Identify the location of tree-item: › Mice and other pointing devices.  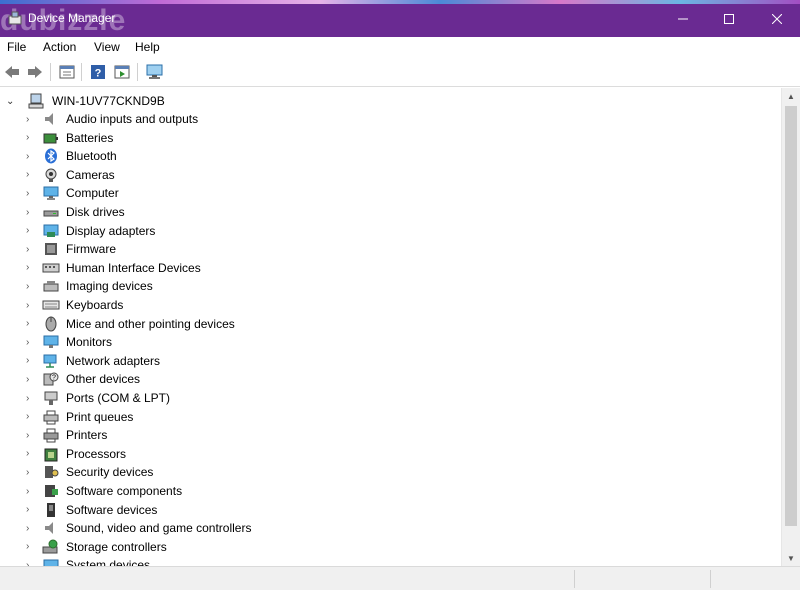
(130, 324).